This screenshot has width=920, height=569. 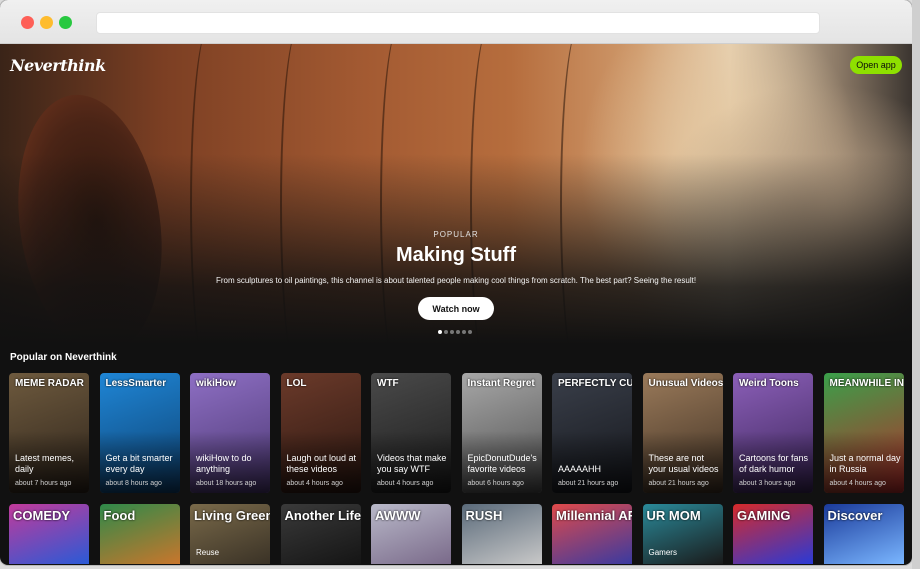 I want to click on channel-card-name: Instant Regret, so click(x=501, y=383).